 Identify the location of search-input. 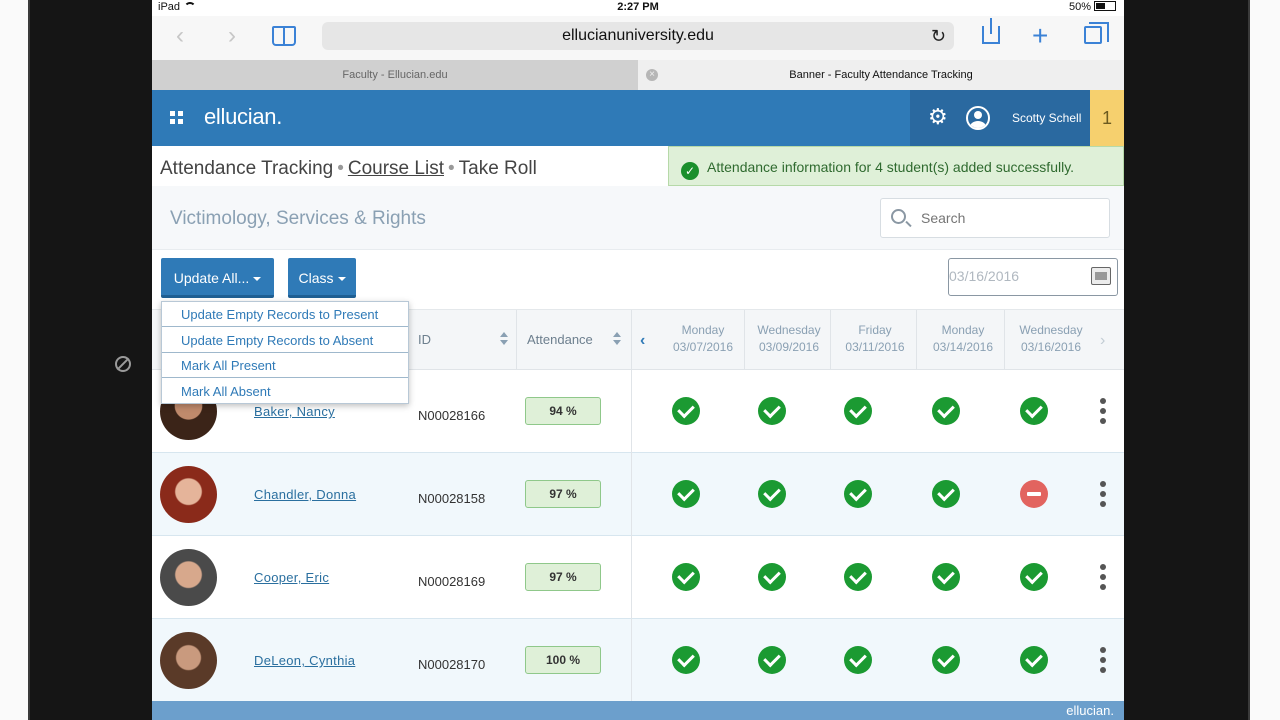
(1011, 218).